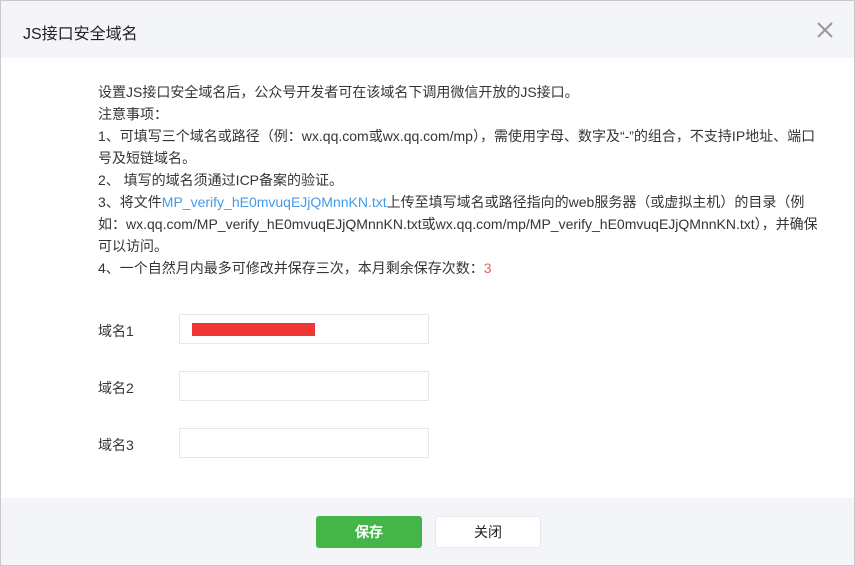 This screenshot has height=566, width=855. I want to click on note-4-prefix: 4、一个自然月内最多可修改并保存三次，本月剩余保存次数：, so click(291, 268).